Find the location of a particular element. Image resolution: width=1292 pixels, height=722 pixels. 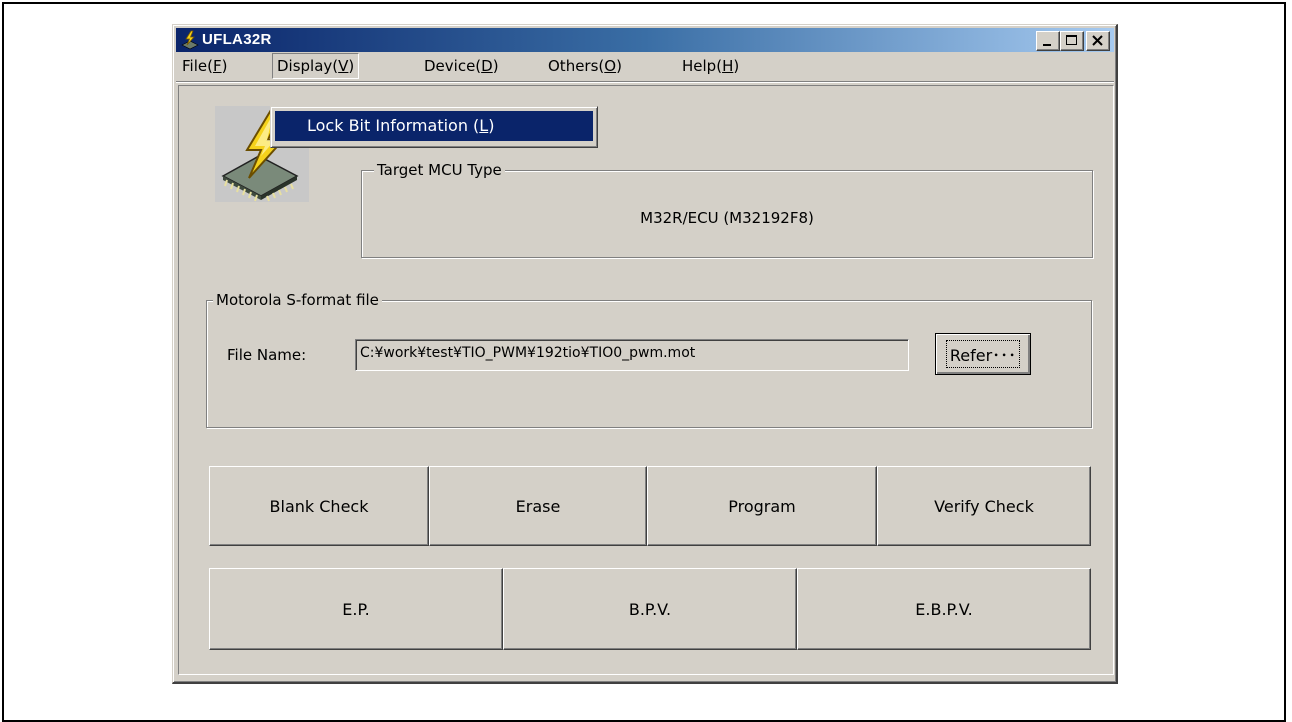

close-icon is located at coordinates (1097, 40).